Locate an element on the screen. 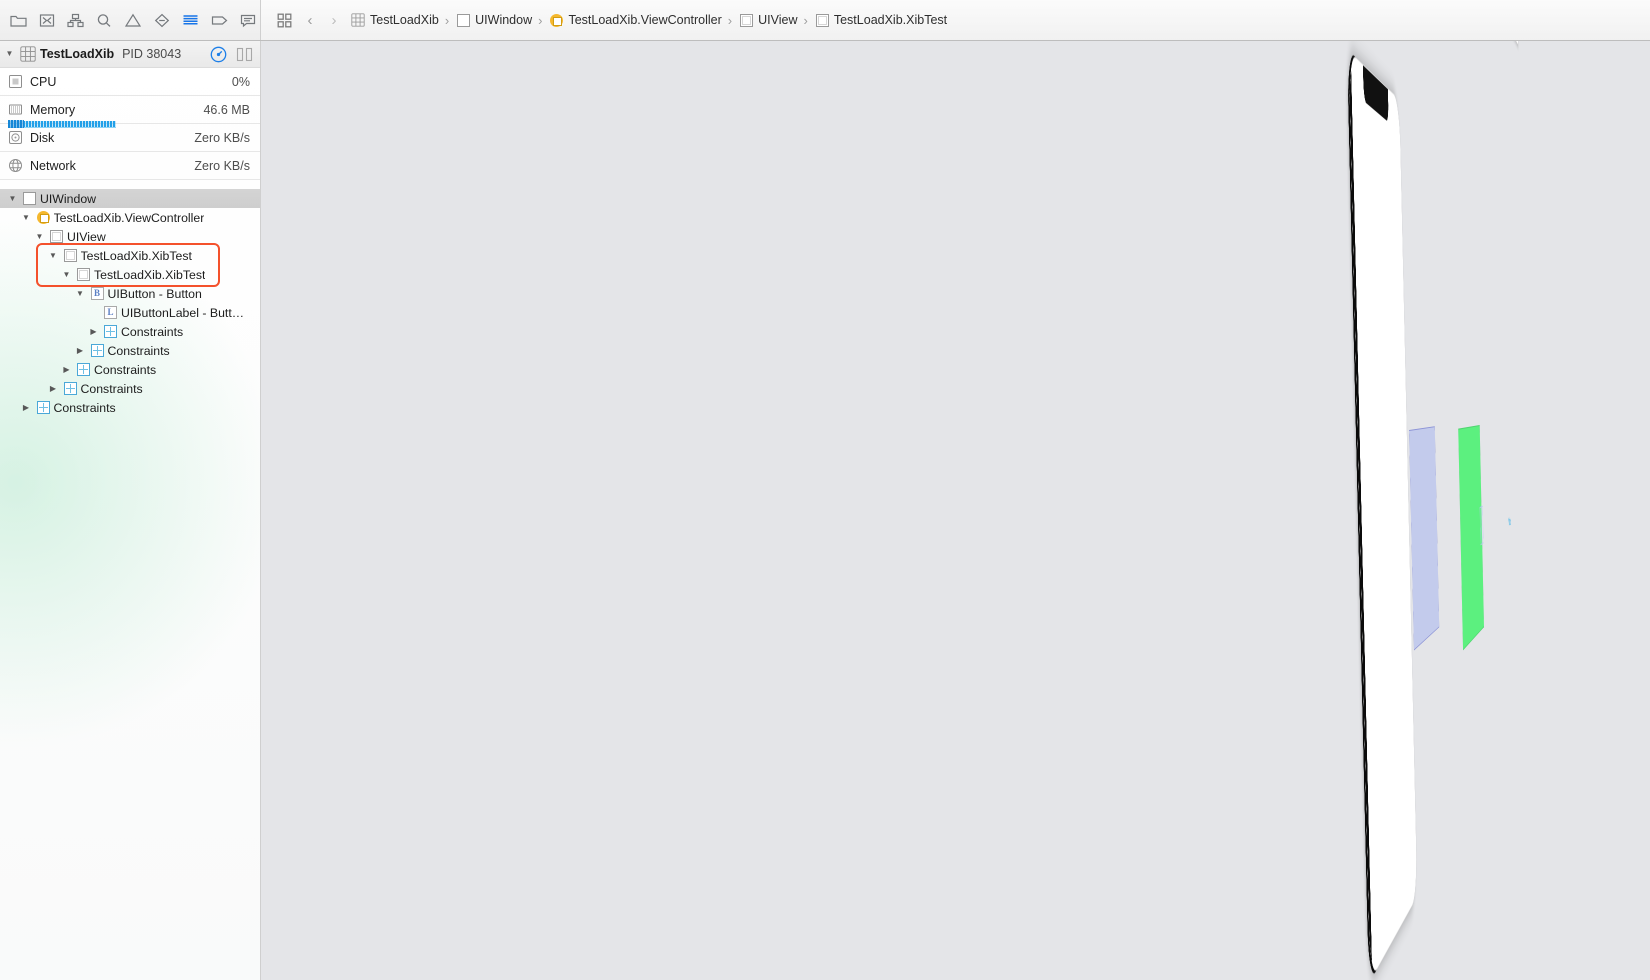  memory-icon is located at coordinates (15, 109).